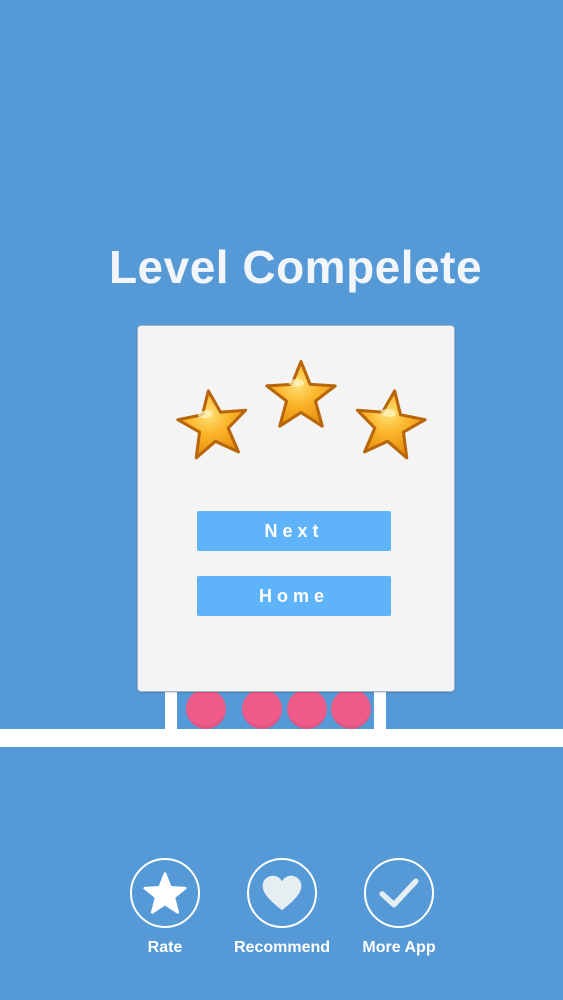 The width and height of the screenshot is (563, 1000). I want to click on more-app-label: More App, so click(399, 947).